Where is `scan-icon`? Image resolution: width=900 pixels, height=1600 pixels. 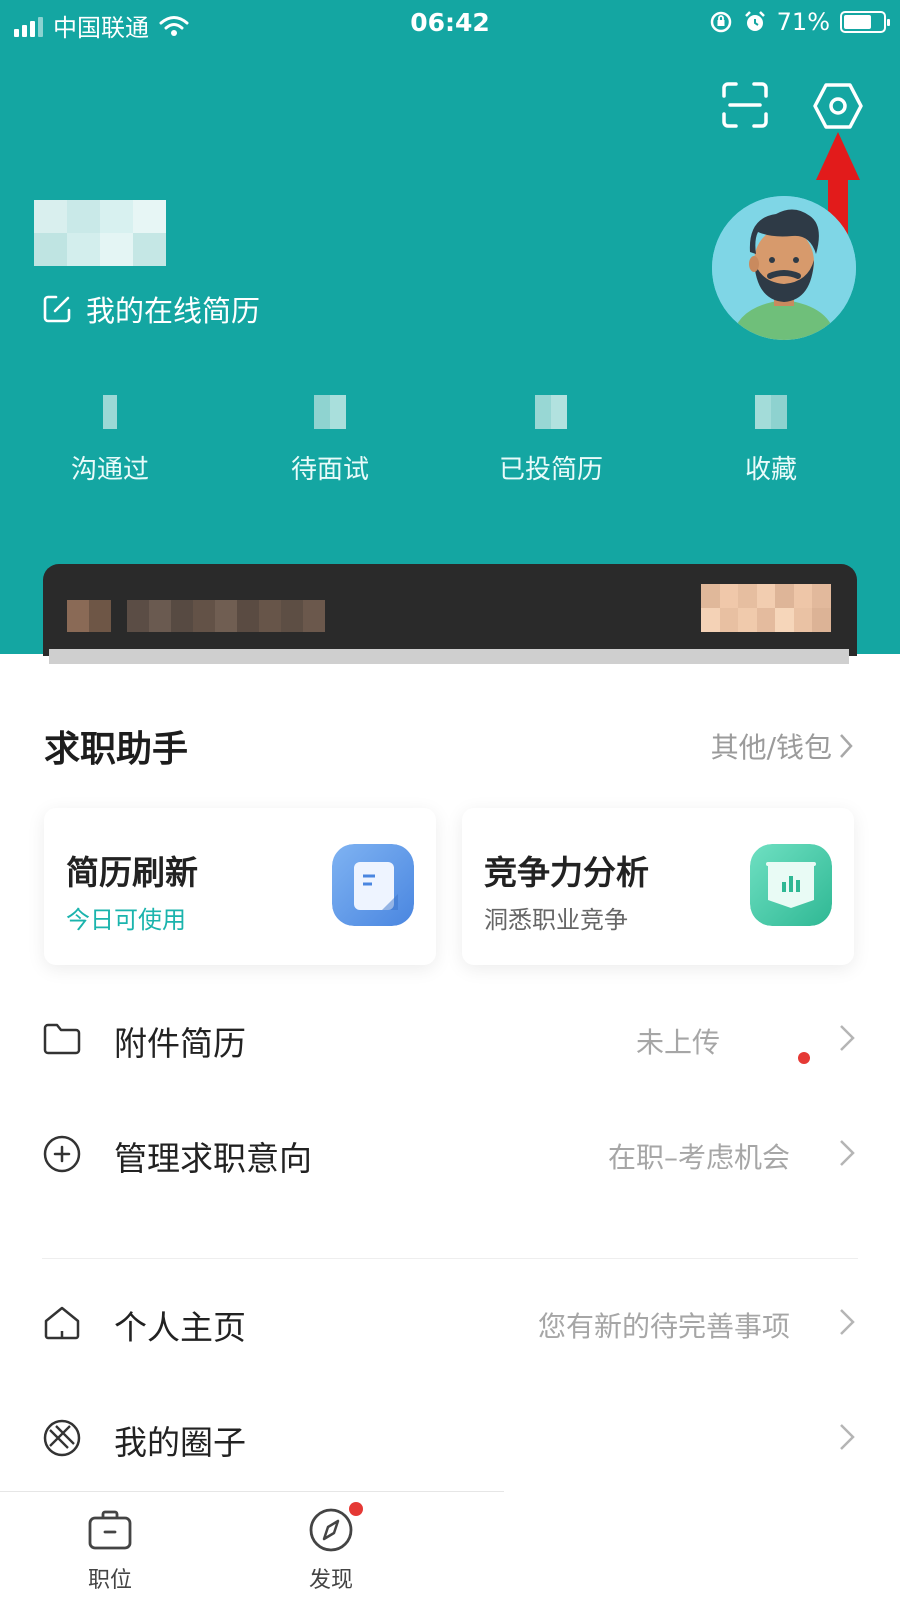 scan-icon is located at coordinates (745, 105).